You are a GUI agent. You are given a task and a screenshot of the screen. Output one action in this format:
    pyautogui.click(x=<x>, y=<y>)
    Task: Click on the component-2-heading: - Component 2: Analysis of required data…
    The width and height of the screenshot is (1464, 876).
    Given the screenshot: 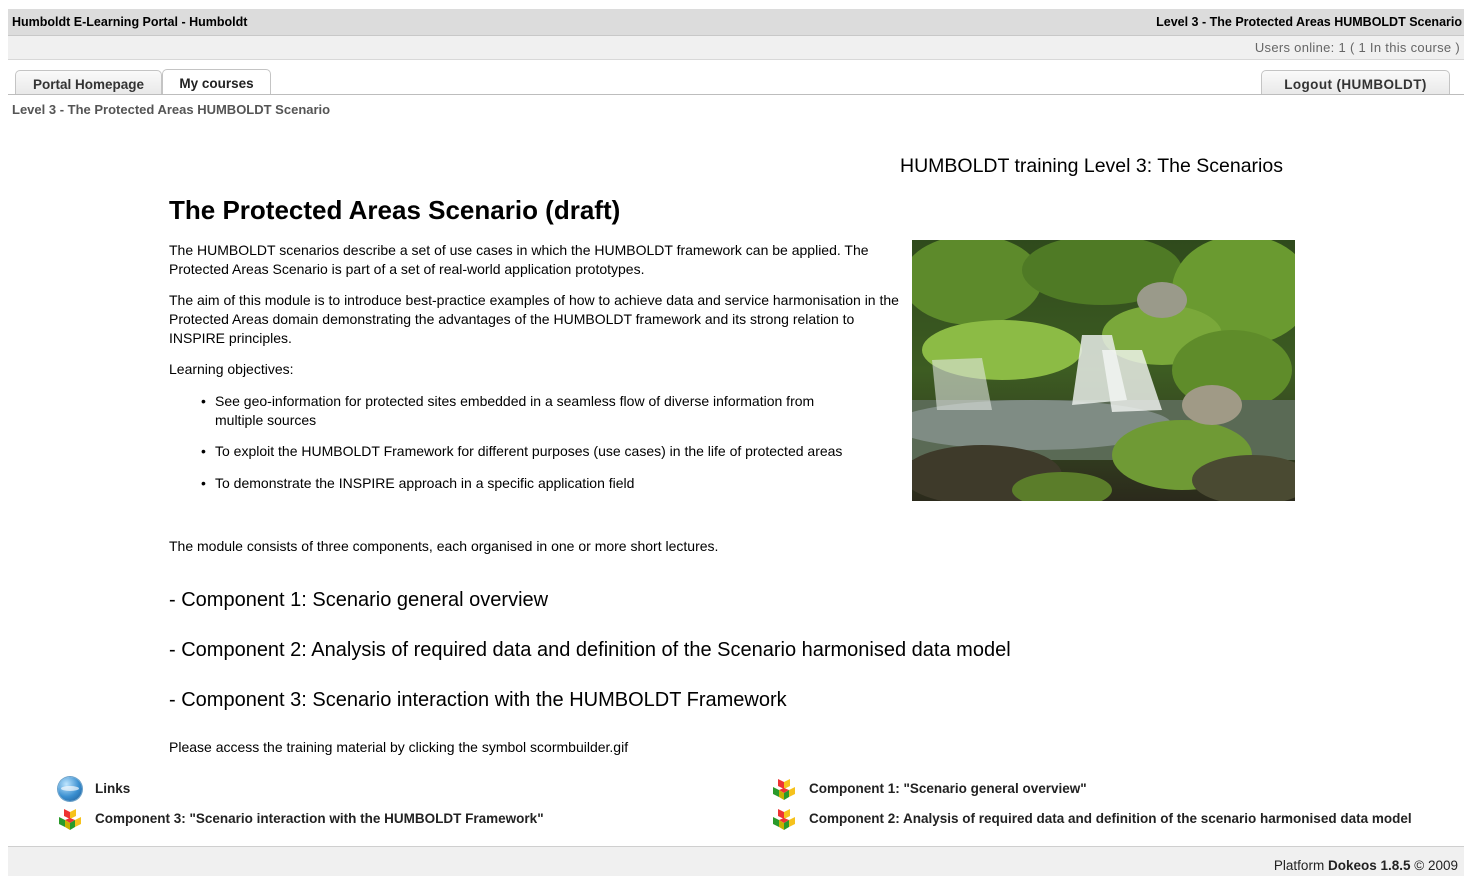 What is the action you would take?
    pyautogui.click(x=590, y=650)
    